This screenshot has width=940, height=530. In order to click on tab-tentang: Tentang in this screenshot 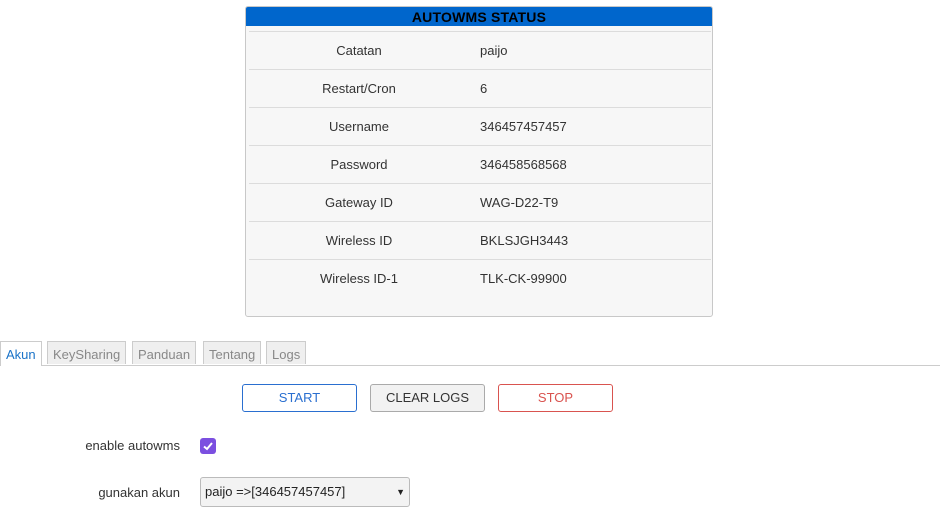, I will do `click(232, 352)`.